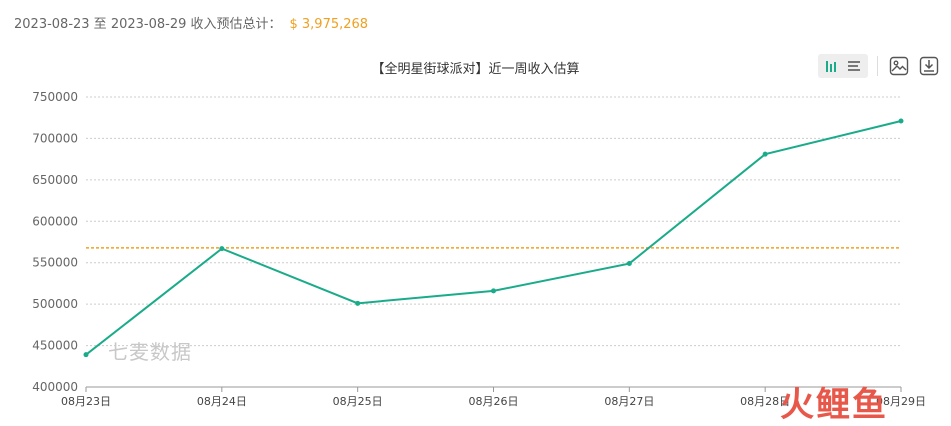 The image size is (951, 426). Describe the element at coordinates (870, 405) in the screenshot. I see `logo-char: 鱼` at that location.